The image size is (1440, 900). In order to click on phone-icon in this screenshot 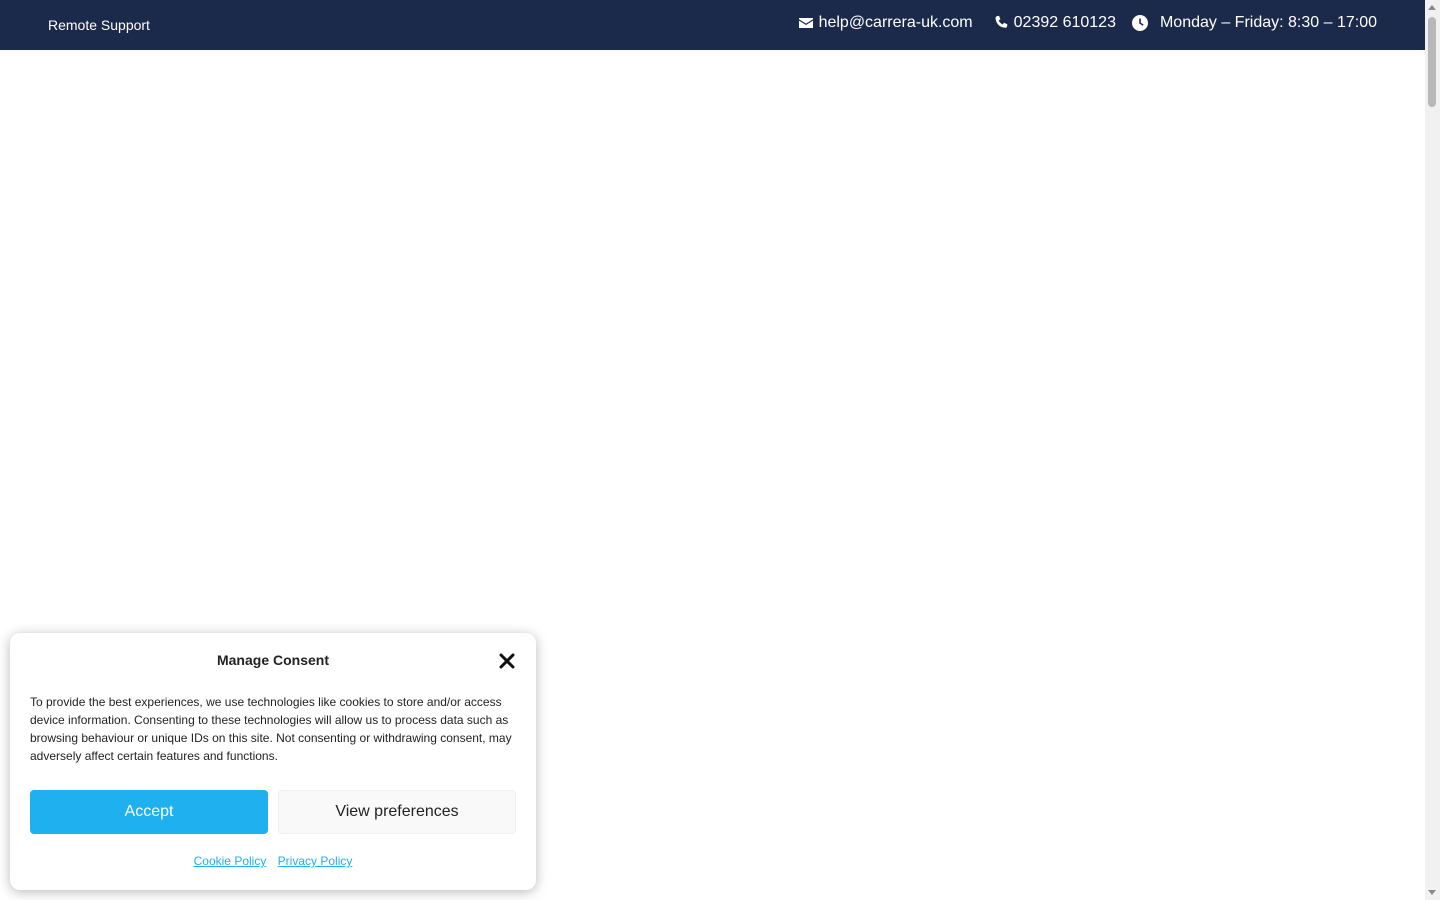, I will do `click(1001, 23)`.